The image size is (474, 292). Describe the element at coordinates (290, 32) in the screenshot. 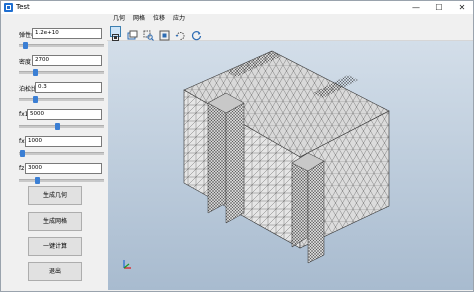

I see `view-toolbar` at that location.